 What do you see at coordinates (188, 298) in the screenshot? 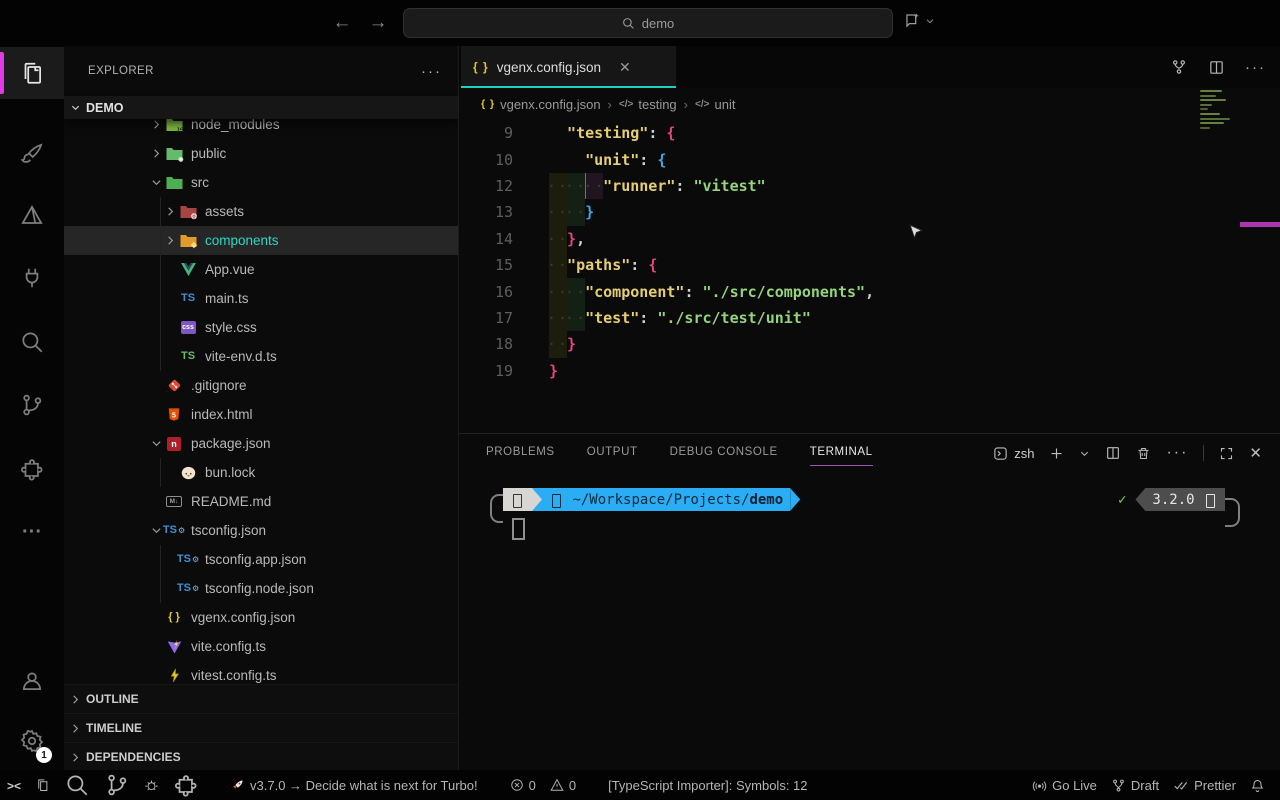
I see `ts-blue-icon: TS` at bounding box center [188, 298].